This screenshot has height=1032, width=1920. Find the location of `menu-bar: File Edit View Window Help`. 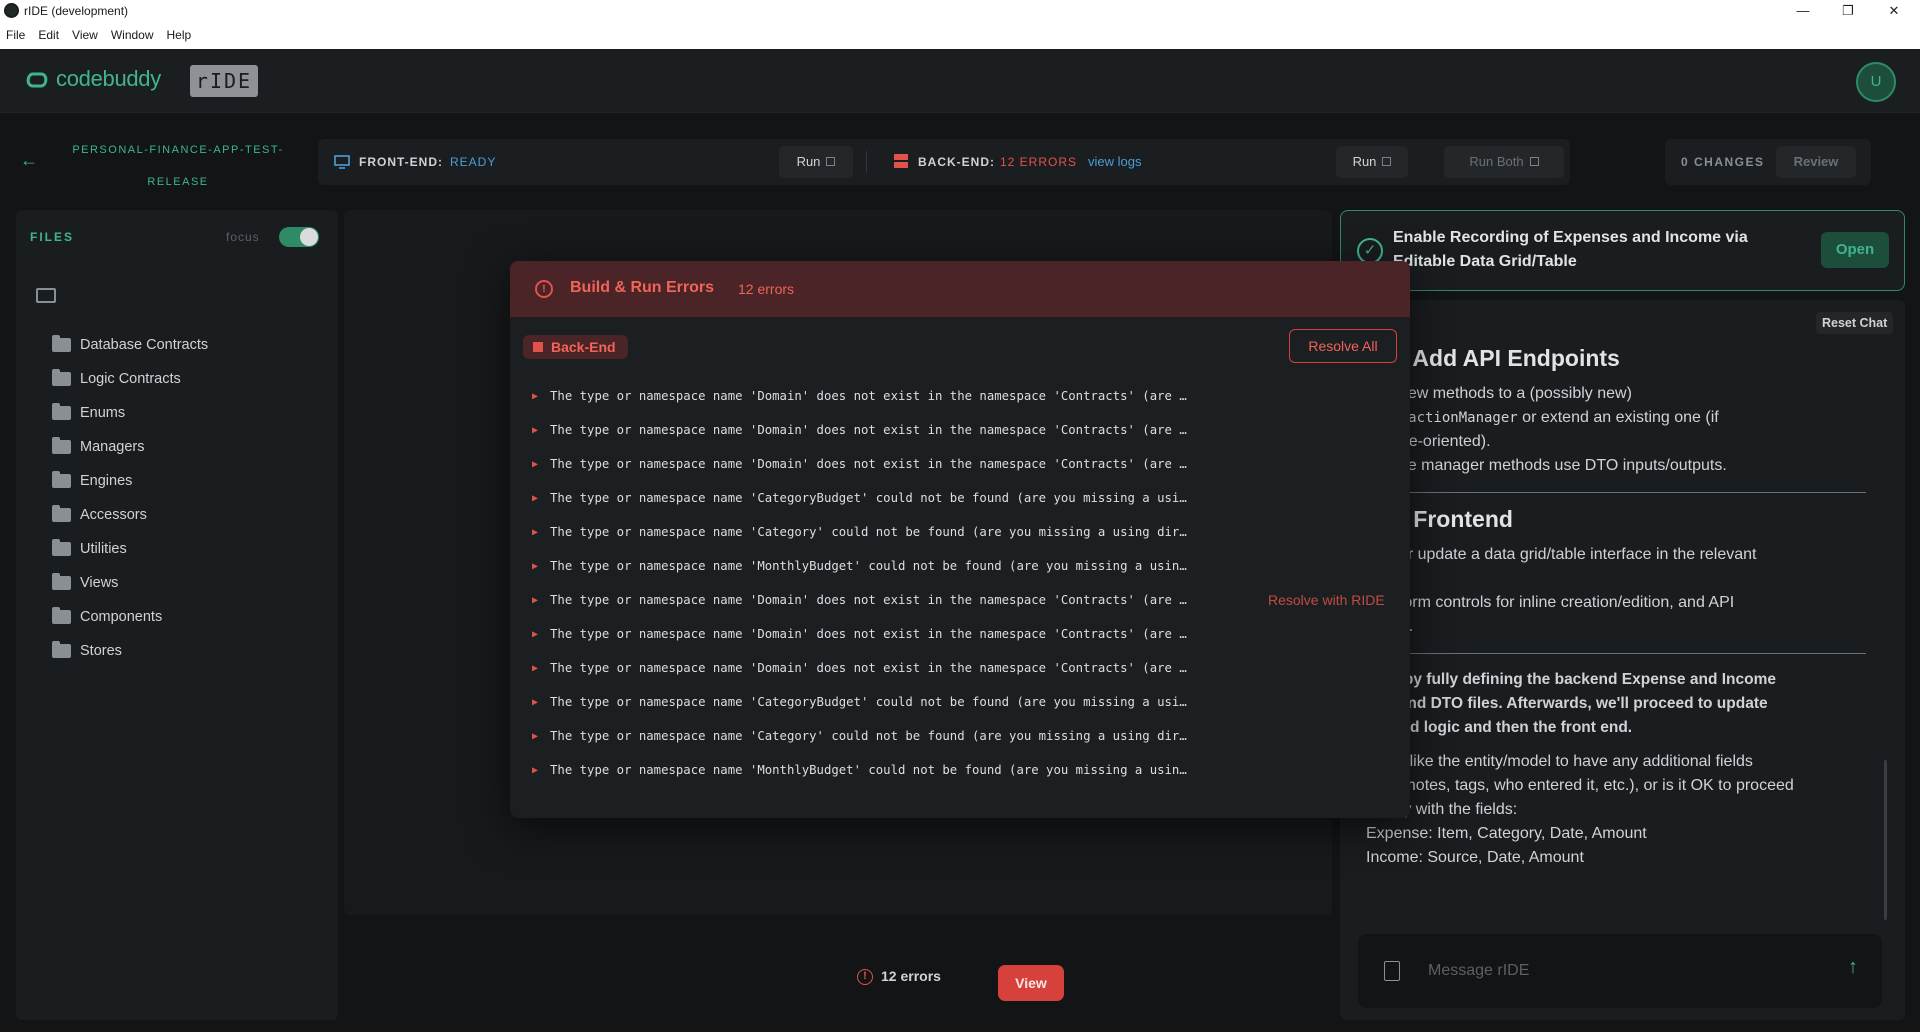

menu-bar: File Edit View Window Help is located at coordinates (960, 35).